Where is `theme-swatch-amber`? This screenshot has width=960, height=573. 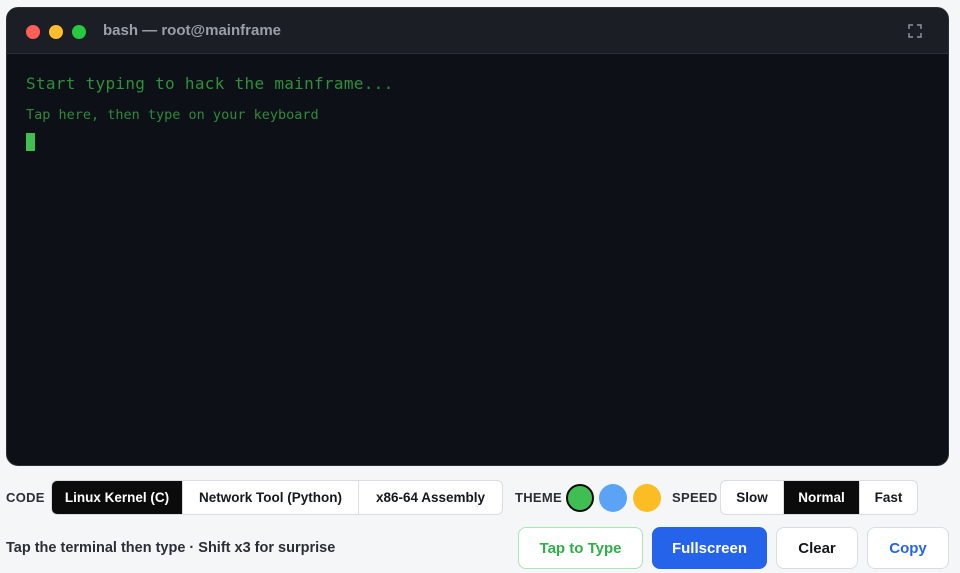 theme-swatch-amber is located at coordinates (647, 498).